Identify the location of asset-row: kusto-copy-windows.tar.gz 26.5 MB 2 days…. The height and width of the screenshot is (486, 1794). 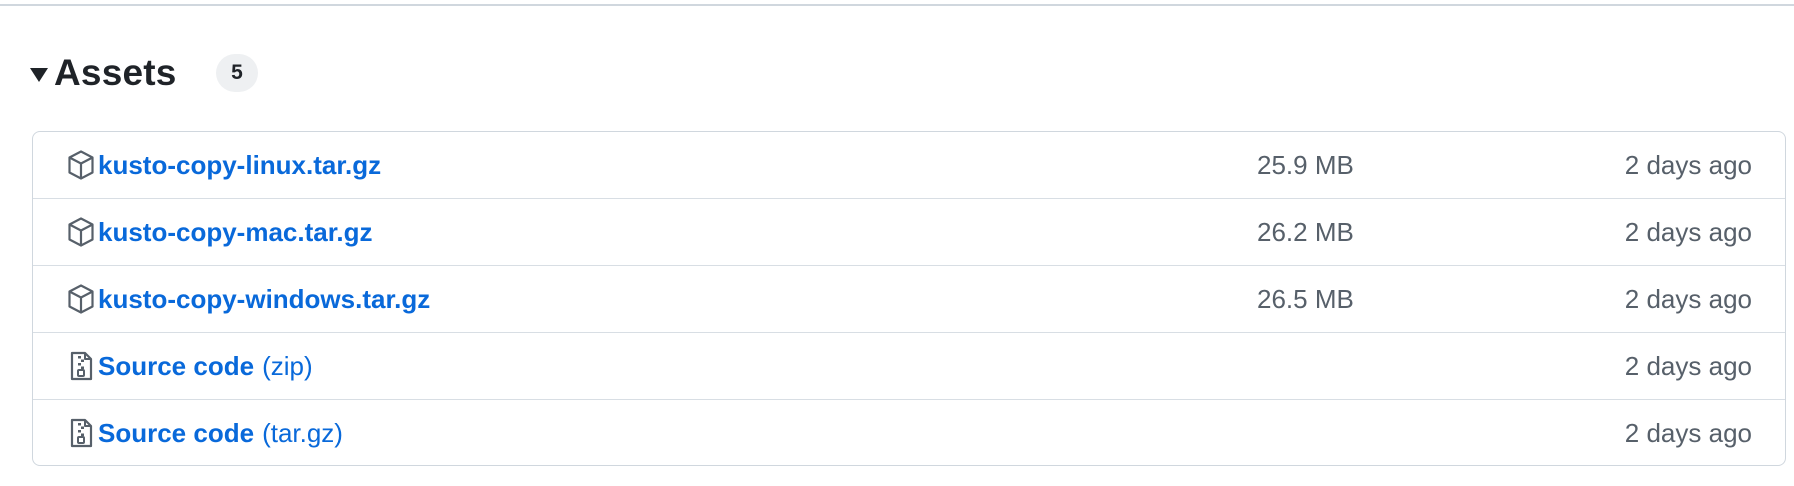
(909, 299).